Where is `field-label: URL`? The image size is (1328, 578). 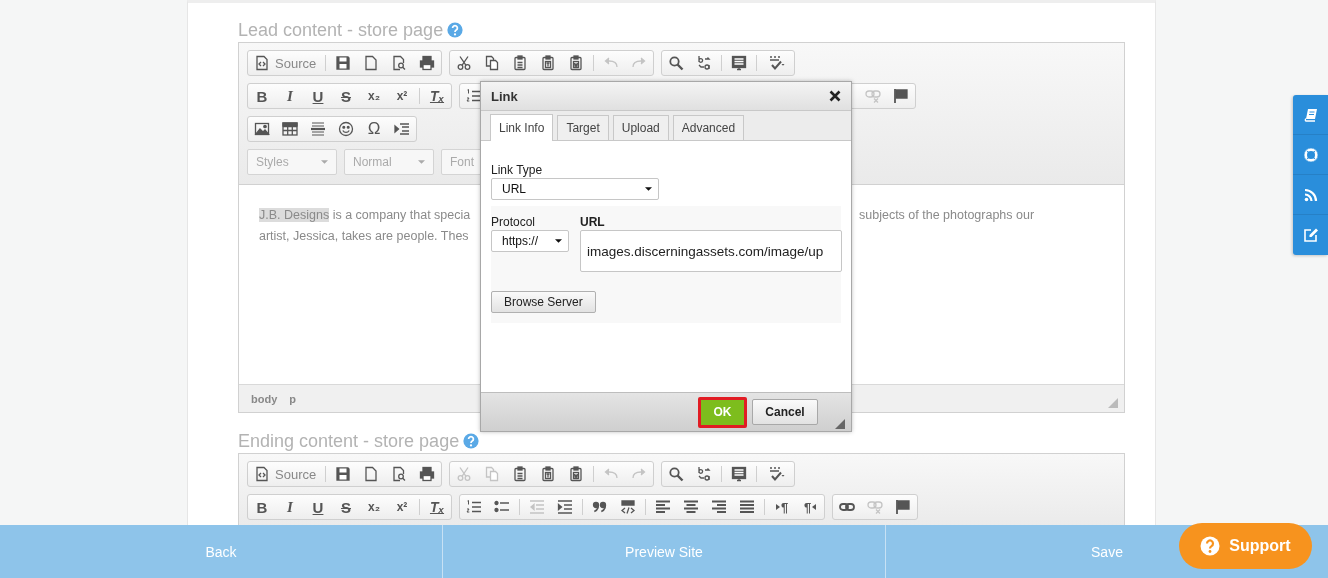
field-label: URL is located at coordinates (593, 222).